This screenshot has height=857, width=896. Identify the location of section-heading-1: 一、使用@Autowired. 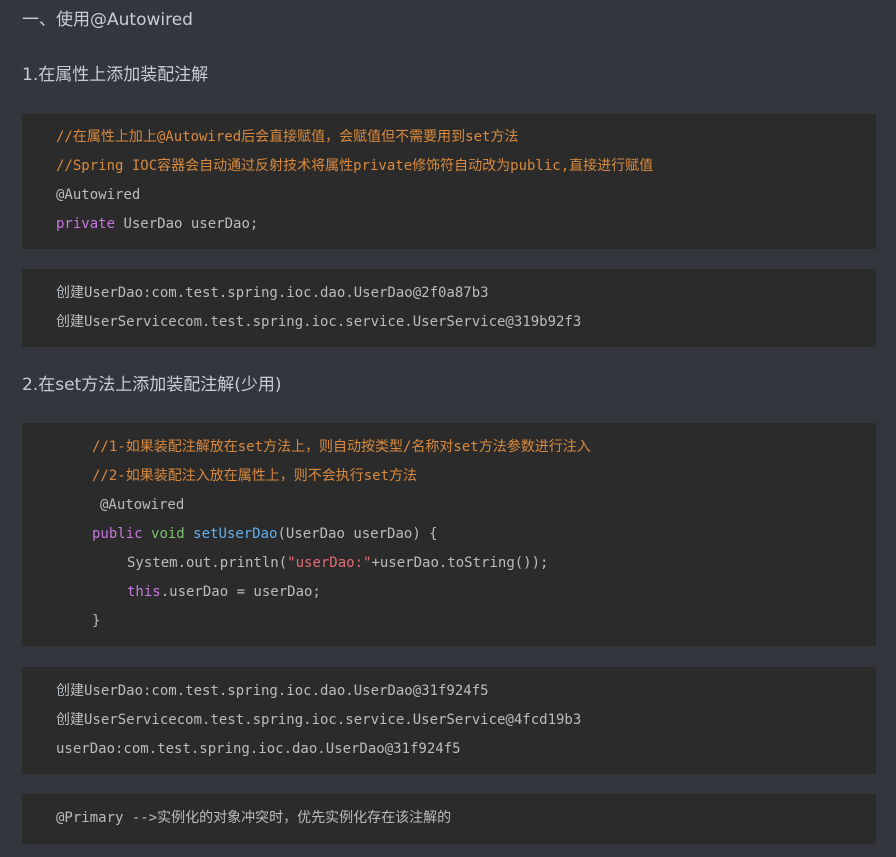
(107, 20).